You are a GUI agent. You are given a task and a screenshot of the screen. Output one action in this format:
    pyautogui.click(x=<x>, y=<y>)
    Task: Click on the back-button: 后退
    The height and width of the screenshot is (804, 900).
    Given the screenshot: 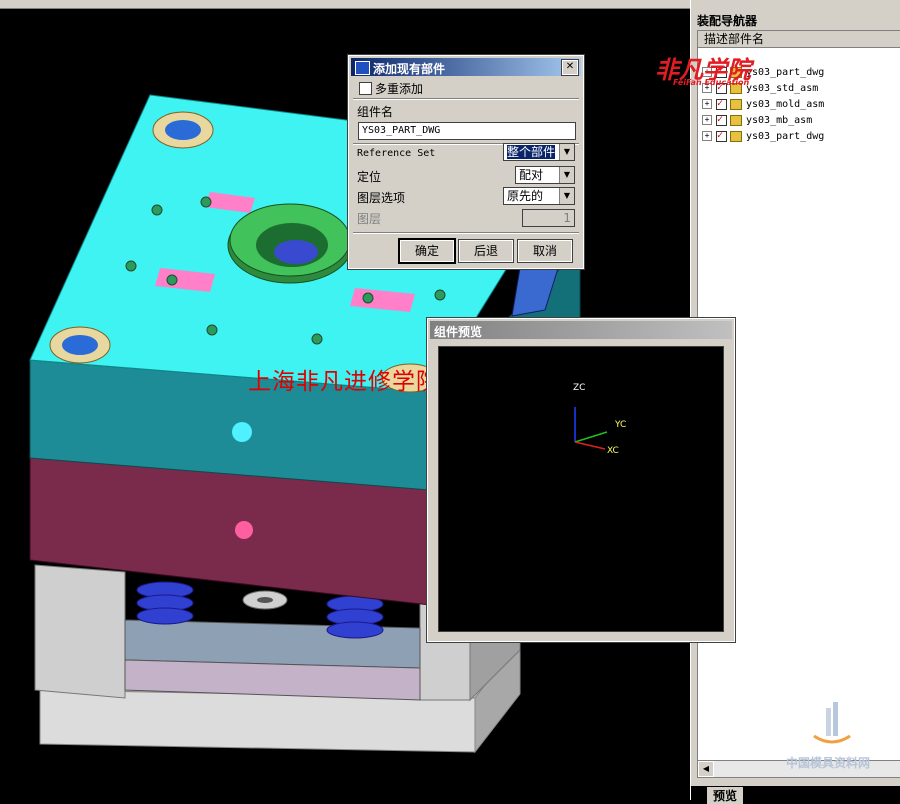 What is the action you would take?
    pyautogui.click(x=486, y=251)
    